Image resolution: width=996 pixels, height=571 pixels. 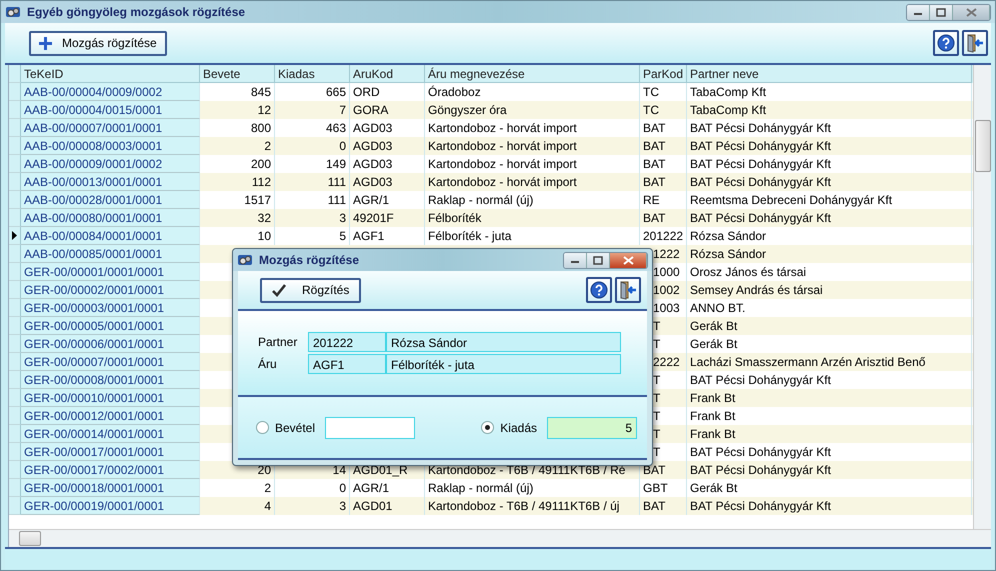 I want to click on vertical-scrollbar, so click(x=982, y=297).